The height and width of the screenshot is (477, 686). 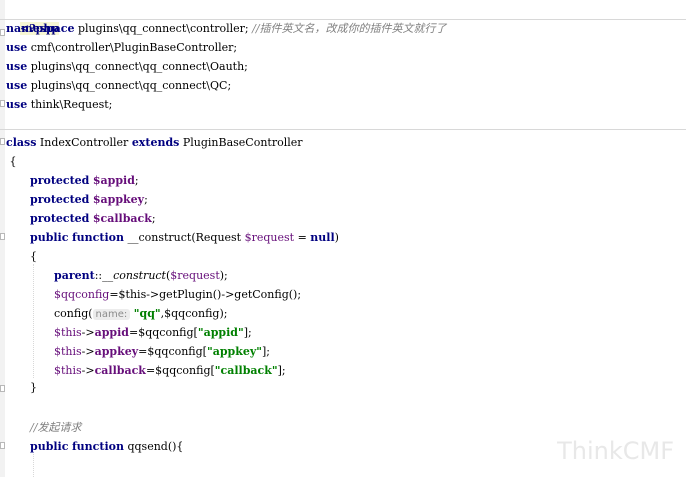 What do you see at coordinates (98, 275) in the screenshot?
I see `scope-operator: ::` at bounding box center [98, 275].